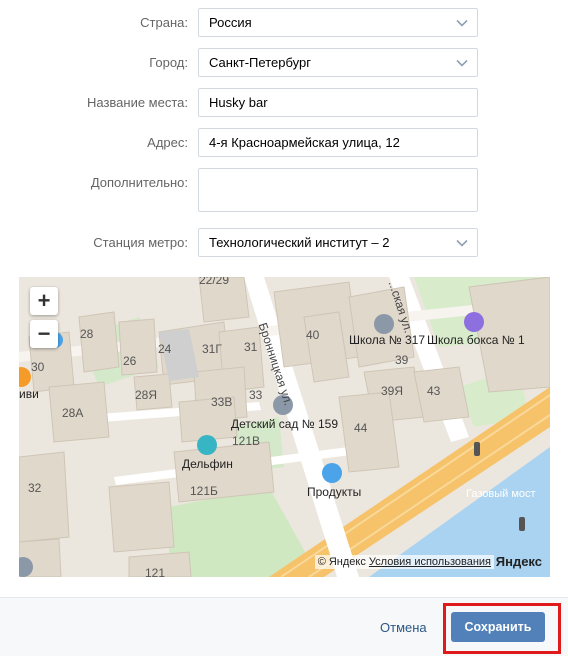 This screenshot has height=656, width=568. Describe the element at coordinates (403, 627) in the screenshot. I see `cancel-button: Отмена` at that location.